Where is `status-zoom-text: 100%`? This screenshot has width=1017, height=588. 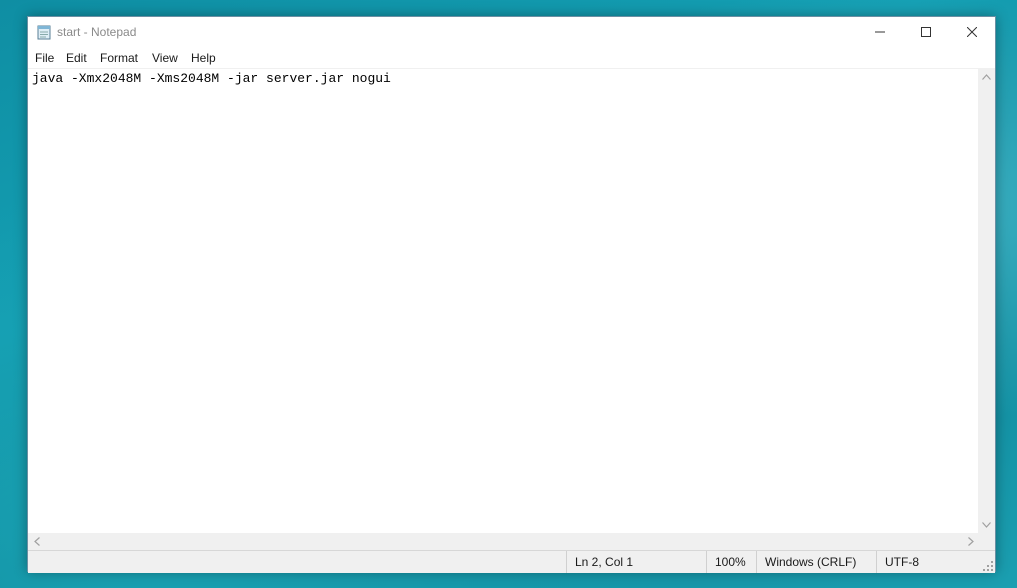 status-zoom-text: 100% is located at coordinates (730, 562).